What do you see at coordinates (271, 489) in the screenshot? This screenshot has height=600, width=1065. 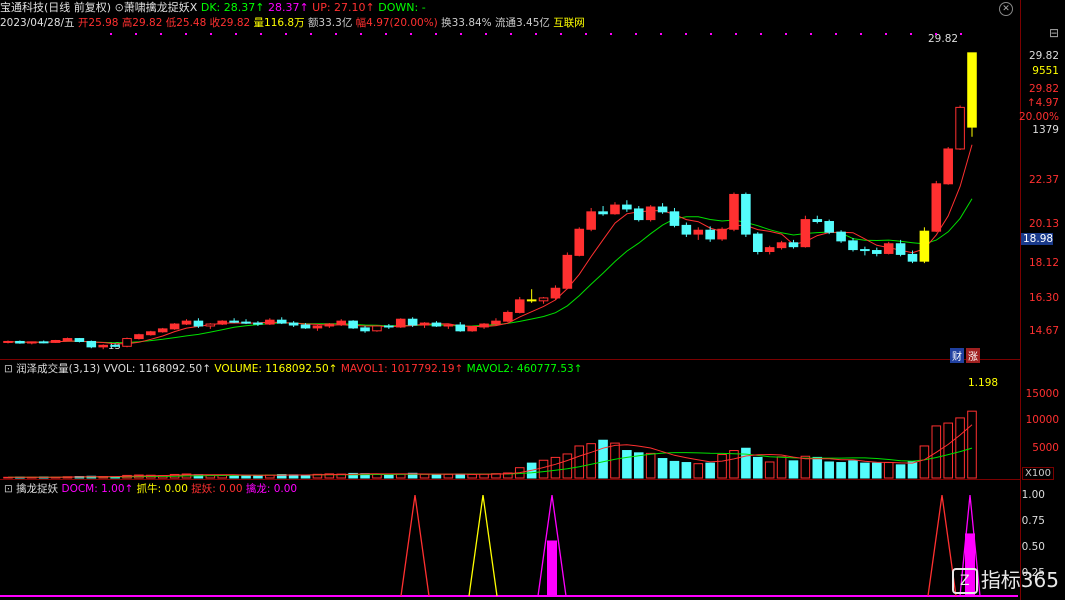 I see `qinlong-value: 擒龙: 0.00` at bounding box center [271, 489].